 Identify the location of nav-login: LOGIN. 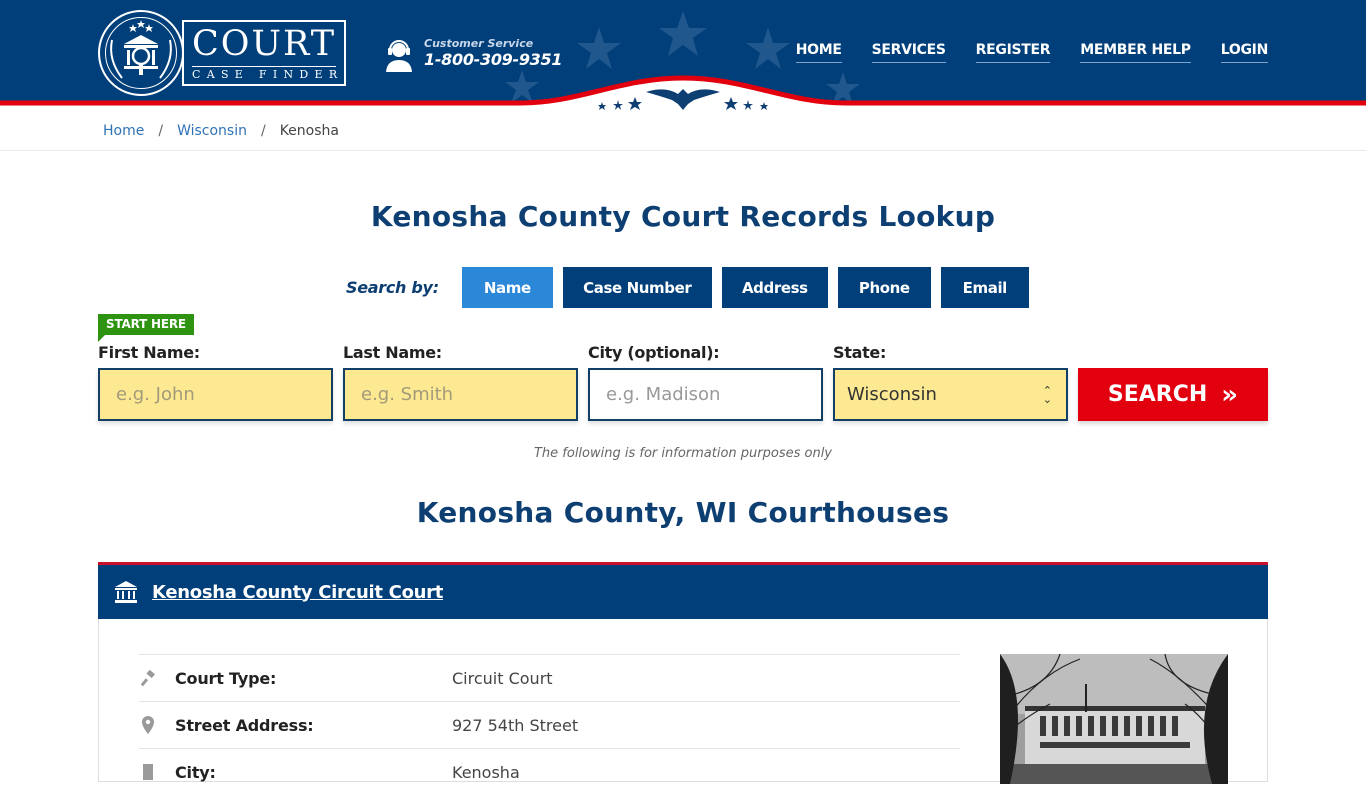
(1244, 52).